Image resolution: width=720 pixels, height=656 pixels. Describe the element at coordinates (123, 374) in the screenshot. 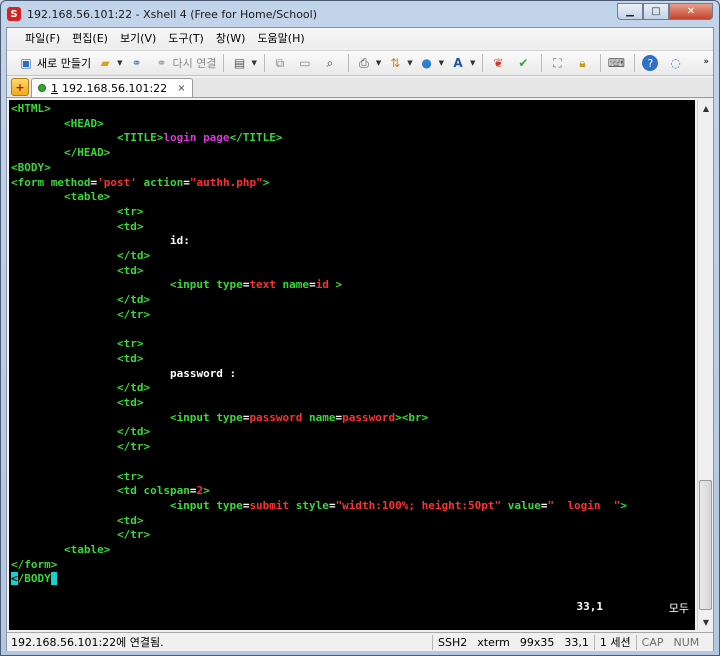

I see `terminal-line: password :` at that location.